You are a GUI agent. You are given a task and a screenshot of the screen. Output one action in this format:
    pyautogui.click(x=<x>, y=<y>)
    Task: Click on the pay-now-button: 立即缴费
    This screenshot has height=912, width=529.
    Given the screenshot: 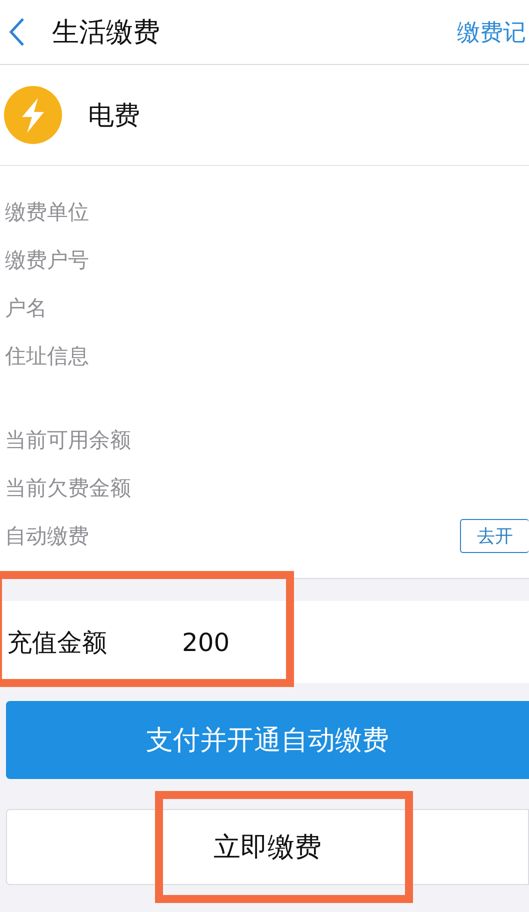 What is the action you would take?
    pyautogui.click(x=267, y=847)
    